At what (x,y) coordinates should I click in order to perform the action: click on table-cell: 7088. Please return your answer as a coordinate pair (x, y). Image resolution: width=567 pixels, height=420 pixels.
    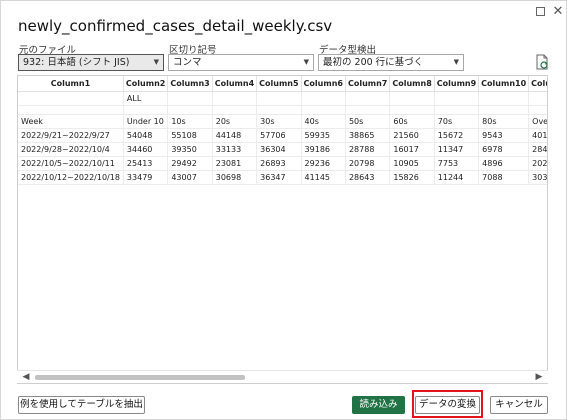
    Looking at the image, I should click on (504, 177).